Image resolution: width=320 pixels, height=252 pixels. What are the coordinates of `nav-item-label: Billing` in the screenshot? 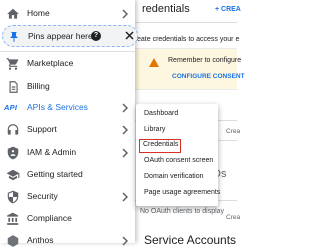 It's located at (38, 86).